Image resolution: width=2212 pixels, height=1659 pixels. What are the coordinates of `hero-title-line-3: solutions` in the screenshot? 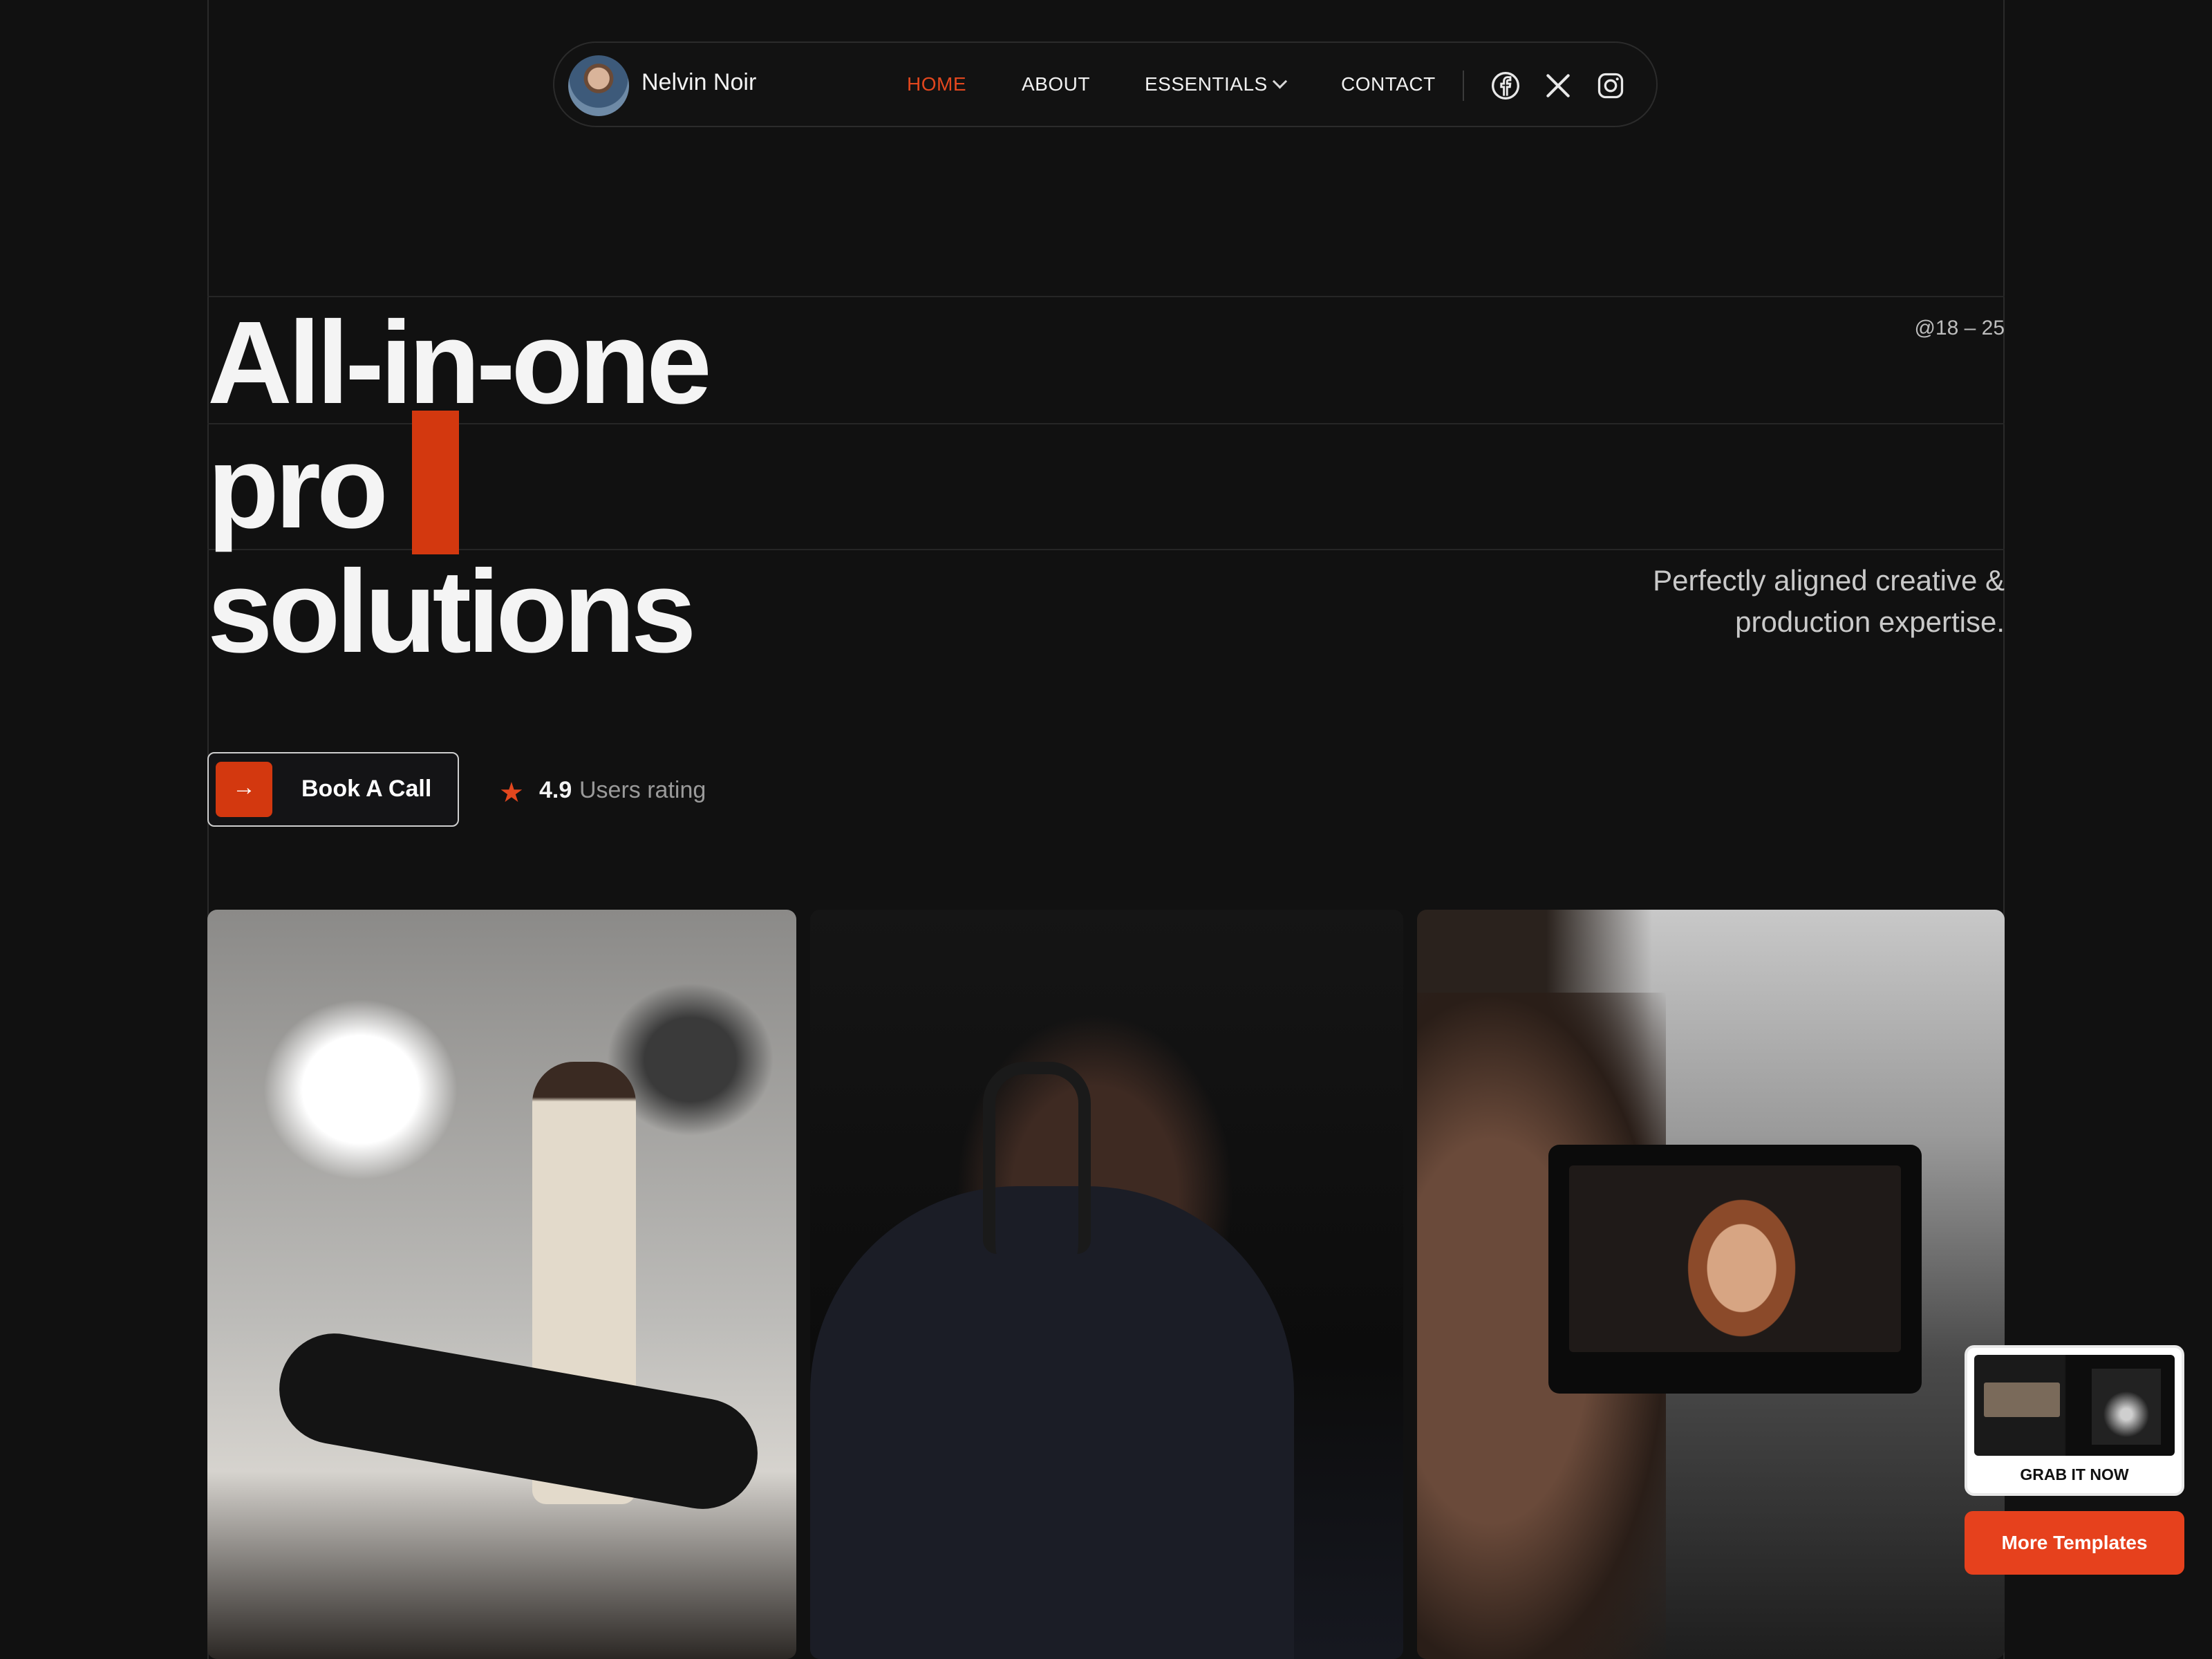 It's located at (452, 611).